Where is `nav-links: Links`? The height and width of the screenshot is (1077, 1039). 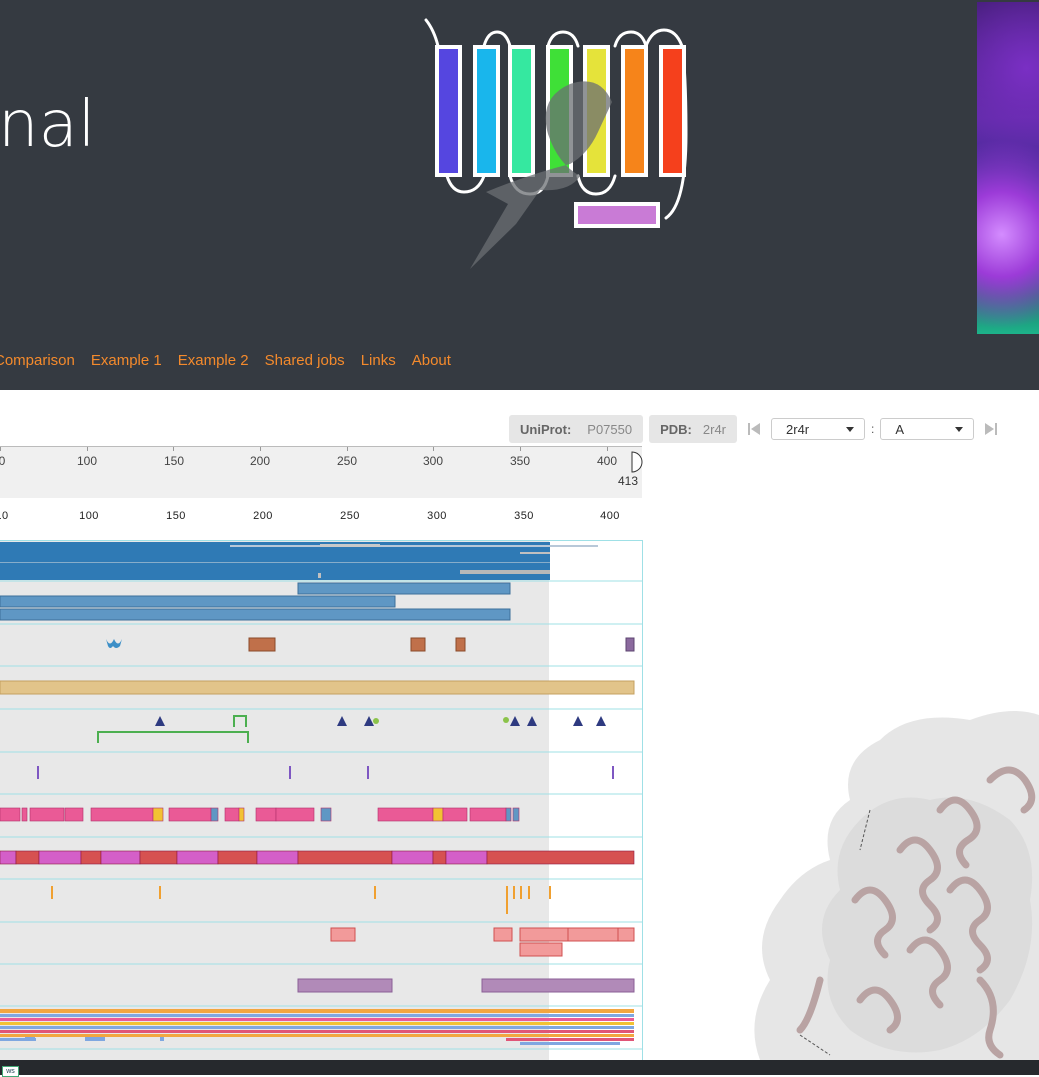 nav-links: Links is located at coordinates (378, 363).